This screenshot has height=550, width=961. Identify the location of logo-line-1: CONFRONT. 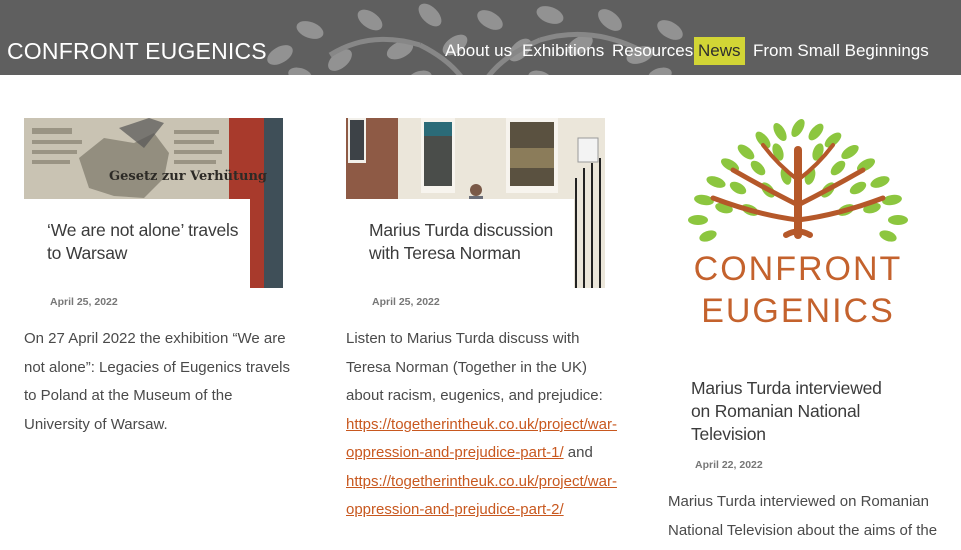
(798, 269).